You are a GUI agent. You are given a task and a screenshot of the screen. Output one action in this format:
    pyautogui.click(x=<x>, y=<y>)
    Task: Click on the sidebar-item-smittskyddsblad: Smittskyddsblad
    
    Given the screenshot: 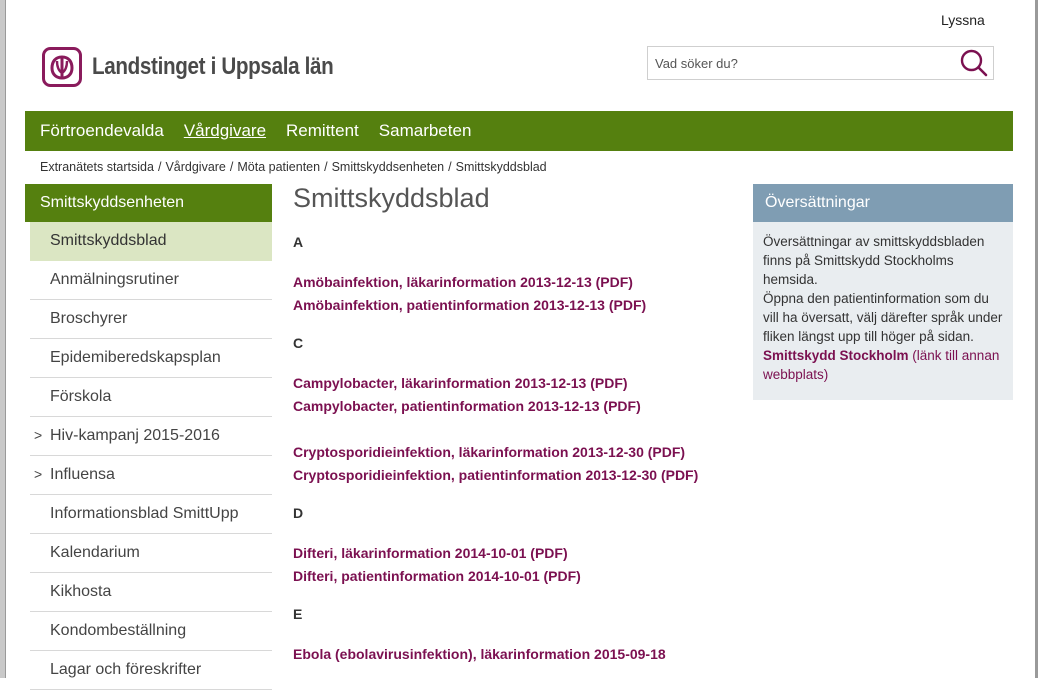 What is the action you would take?
    pyautogui.click(x=151, y=241)
    